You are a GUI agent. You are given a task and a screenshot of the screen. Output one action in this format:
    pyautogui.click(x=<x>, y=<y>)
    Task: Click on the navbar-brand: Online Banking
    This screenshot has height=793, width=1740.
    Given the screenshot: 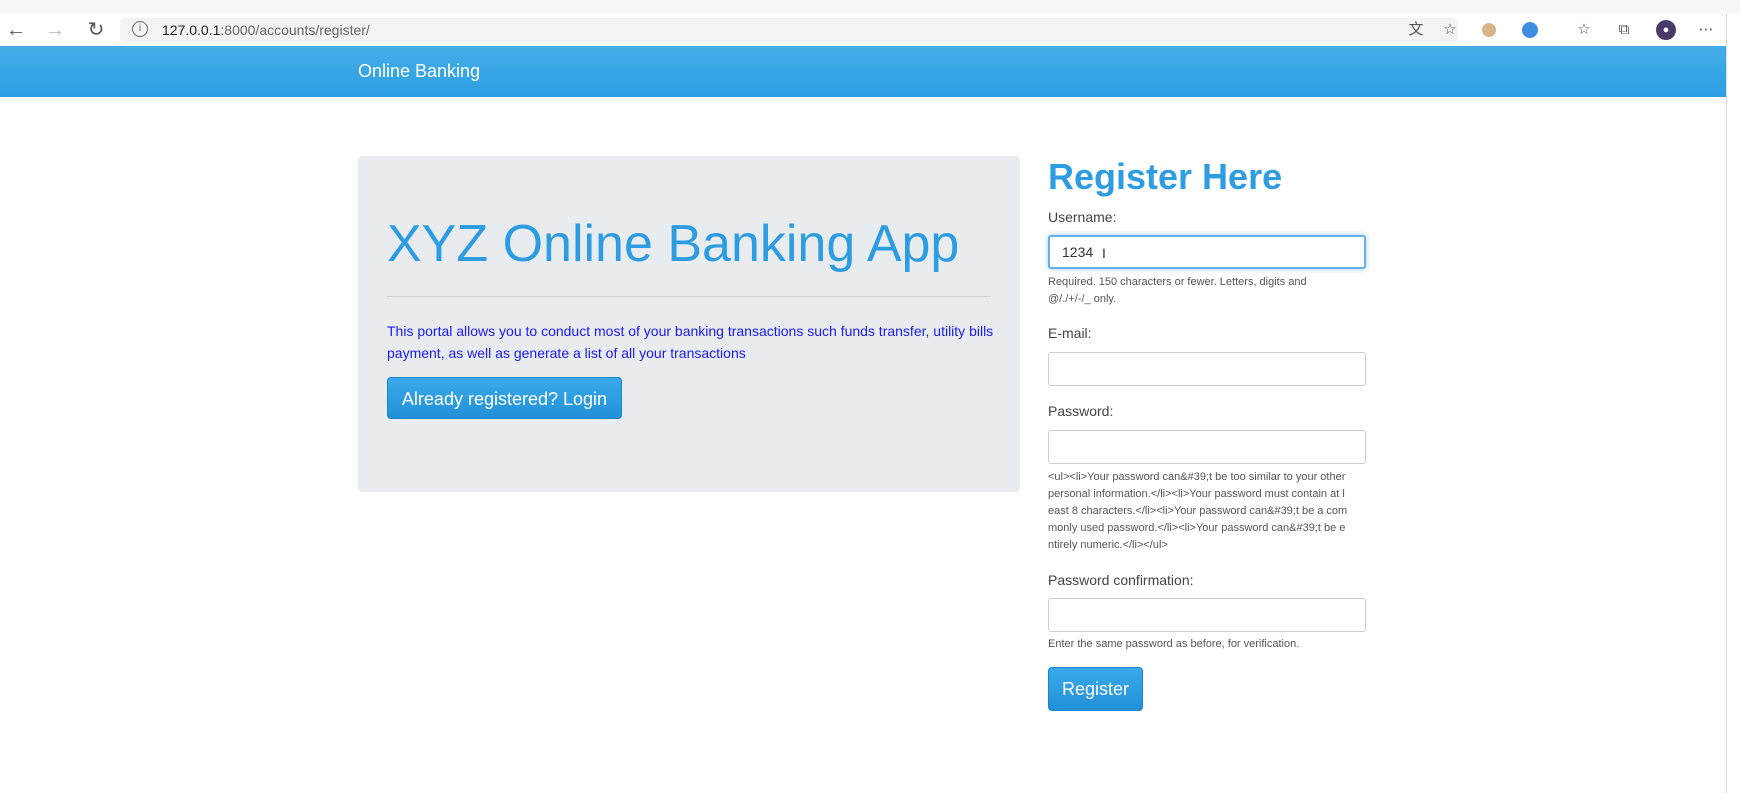 What is the action you would take?
    pyautogui.click(x=419, y=71)
    